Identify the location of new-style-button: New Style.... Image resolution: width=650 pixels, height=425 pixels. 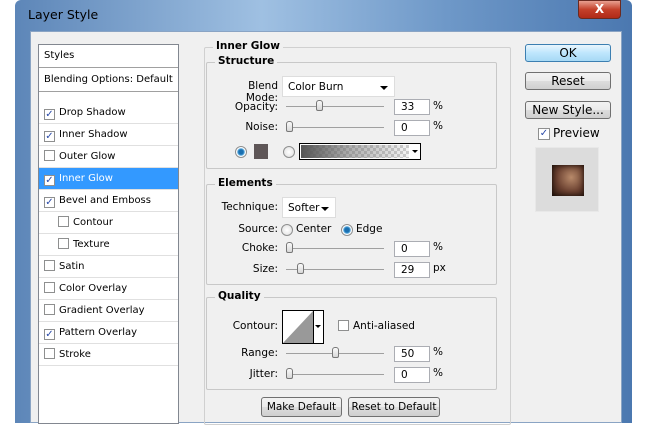
(568, 110).